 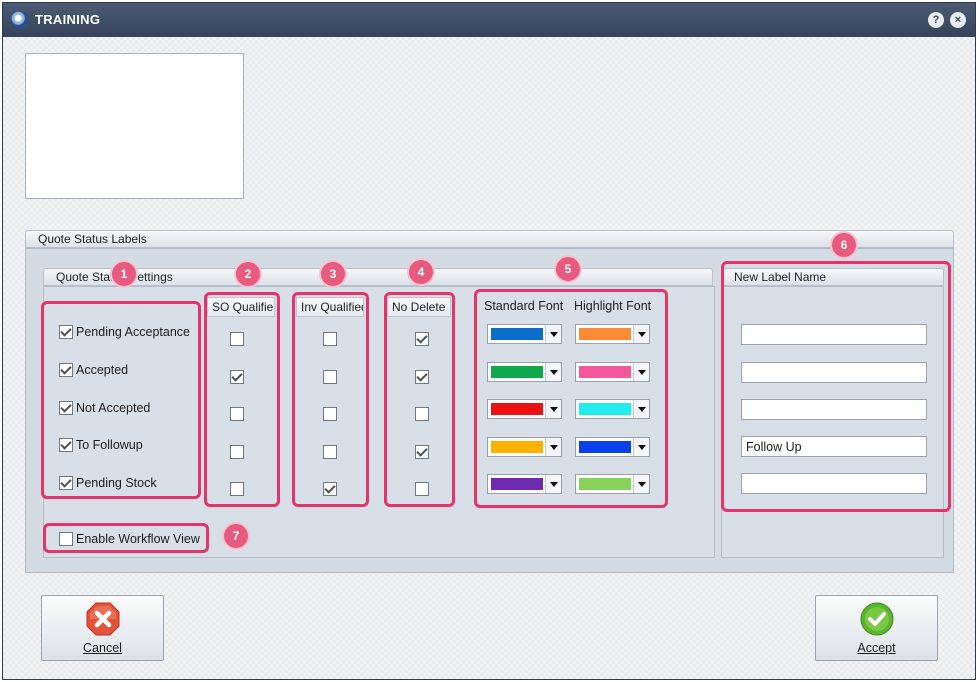 What do you see at coordinates (333, 274) in the screenshot?
I see `annotation-badge-3: 3` at bounding box center [333, 274].